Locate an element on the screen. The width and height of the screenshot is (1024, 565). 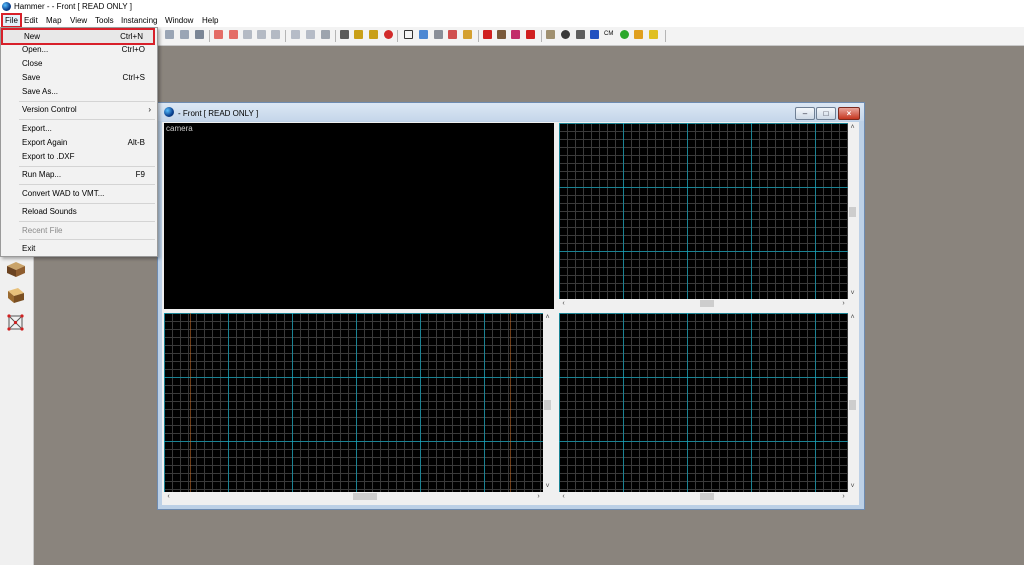
bottom-left-vertical-scrollbar: ˄ ˅ is located at coordinates (547, 402).